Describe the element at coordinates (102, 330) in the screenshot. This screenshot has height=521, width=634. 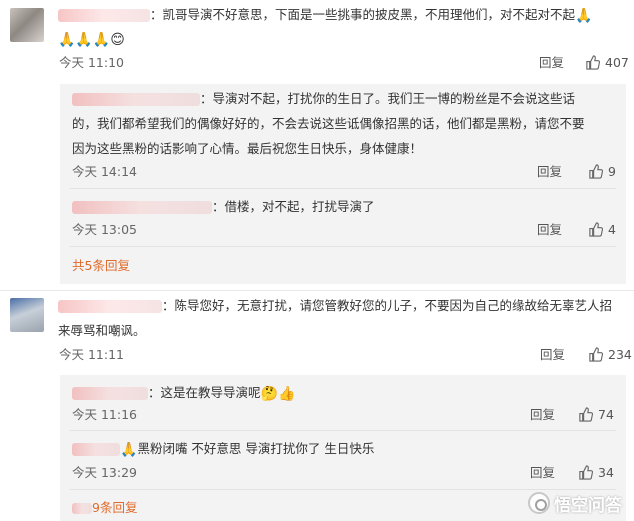
I see `comment-2-line-2: 来辱骂和嘲讽。` at that location.